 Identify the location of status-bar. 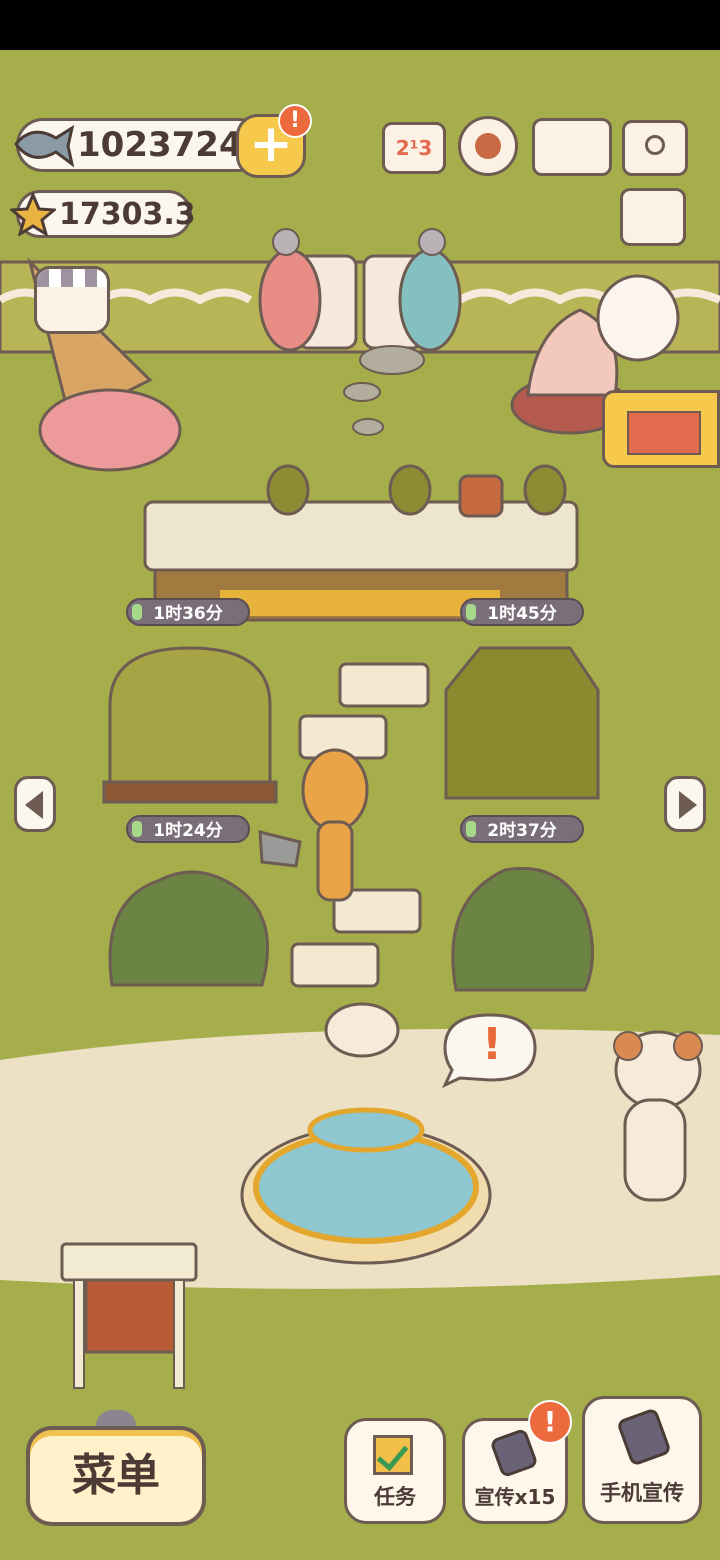
(360, 25).